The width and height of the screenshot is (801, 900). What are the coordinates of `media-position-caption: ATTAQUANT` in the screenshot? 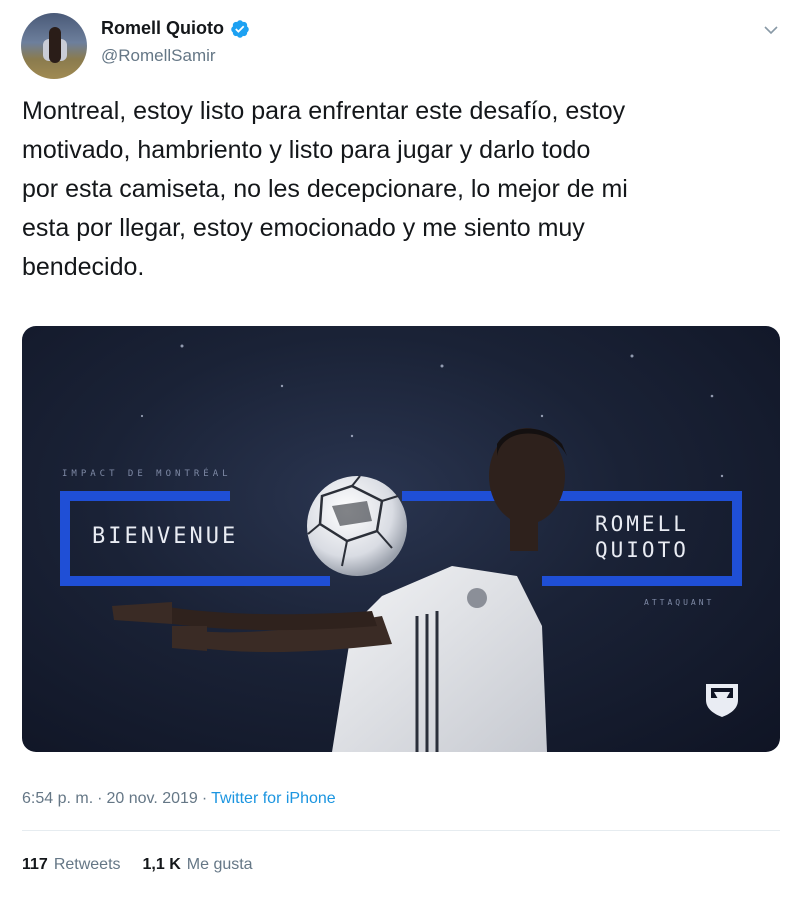 It's located at (679, 602).